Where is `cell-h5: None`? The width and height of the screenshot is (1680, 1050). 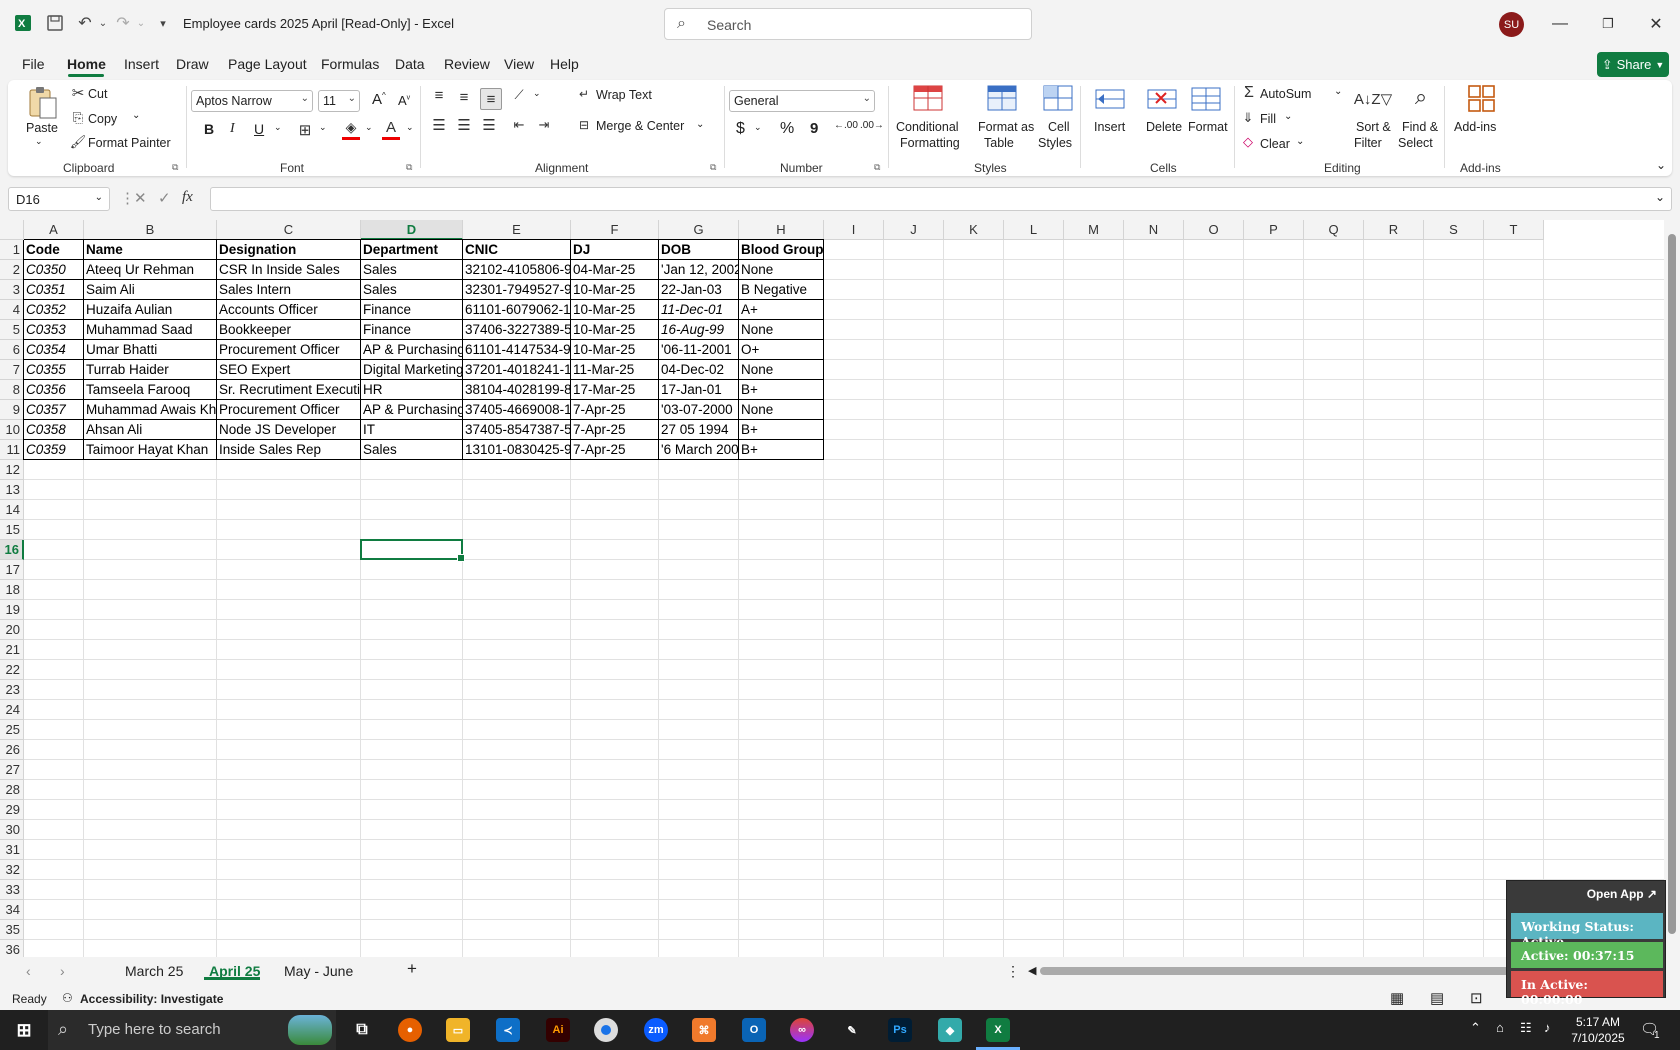
cell-h5: None is located at coordinates (781, 330).